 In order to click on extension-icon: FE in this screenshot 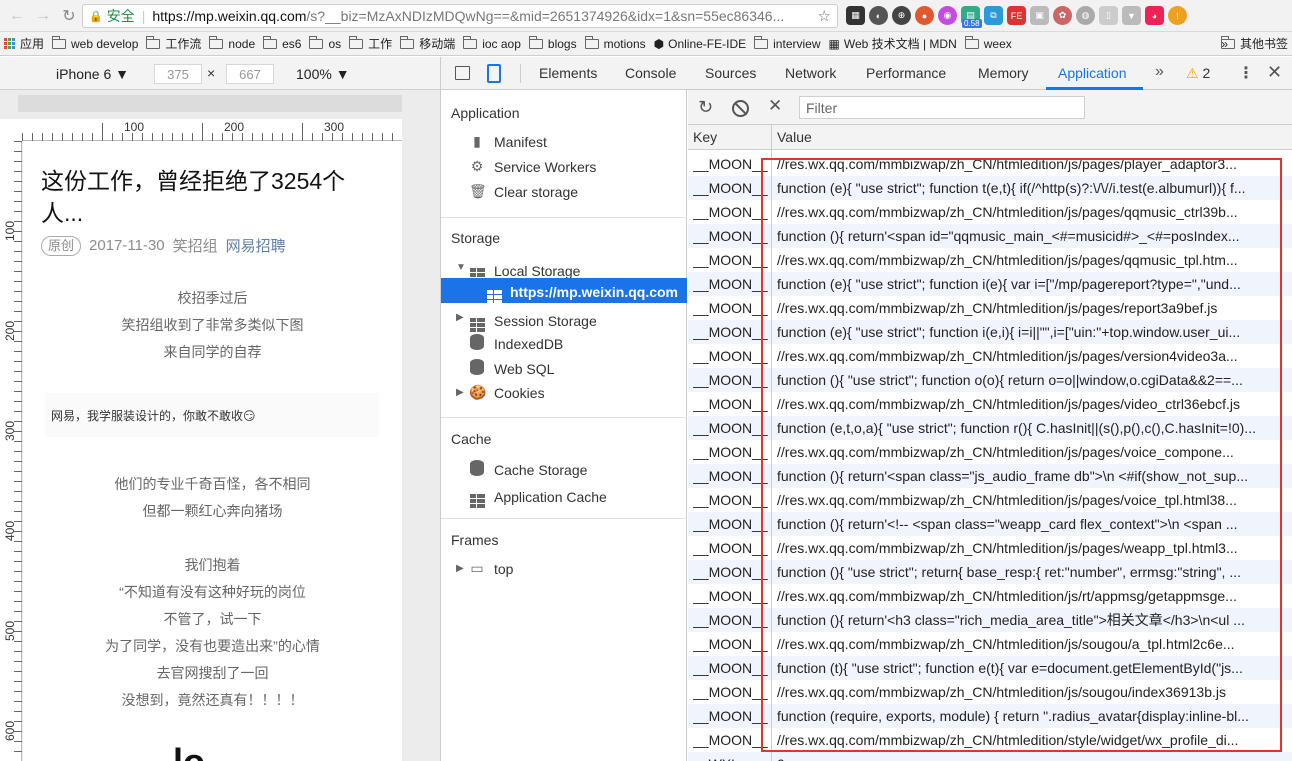, I will do `click(1016, 15)`.